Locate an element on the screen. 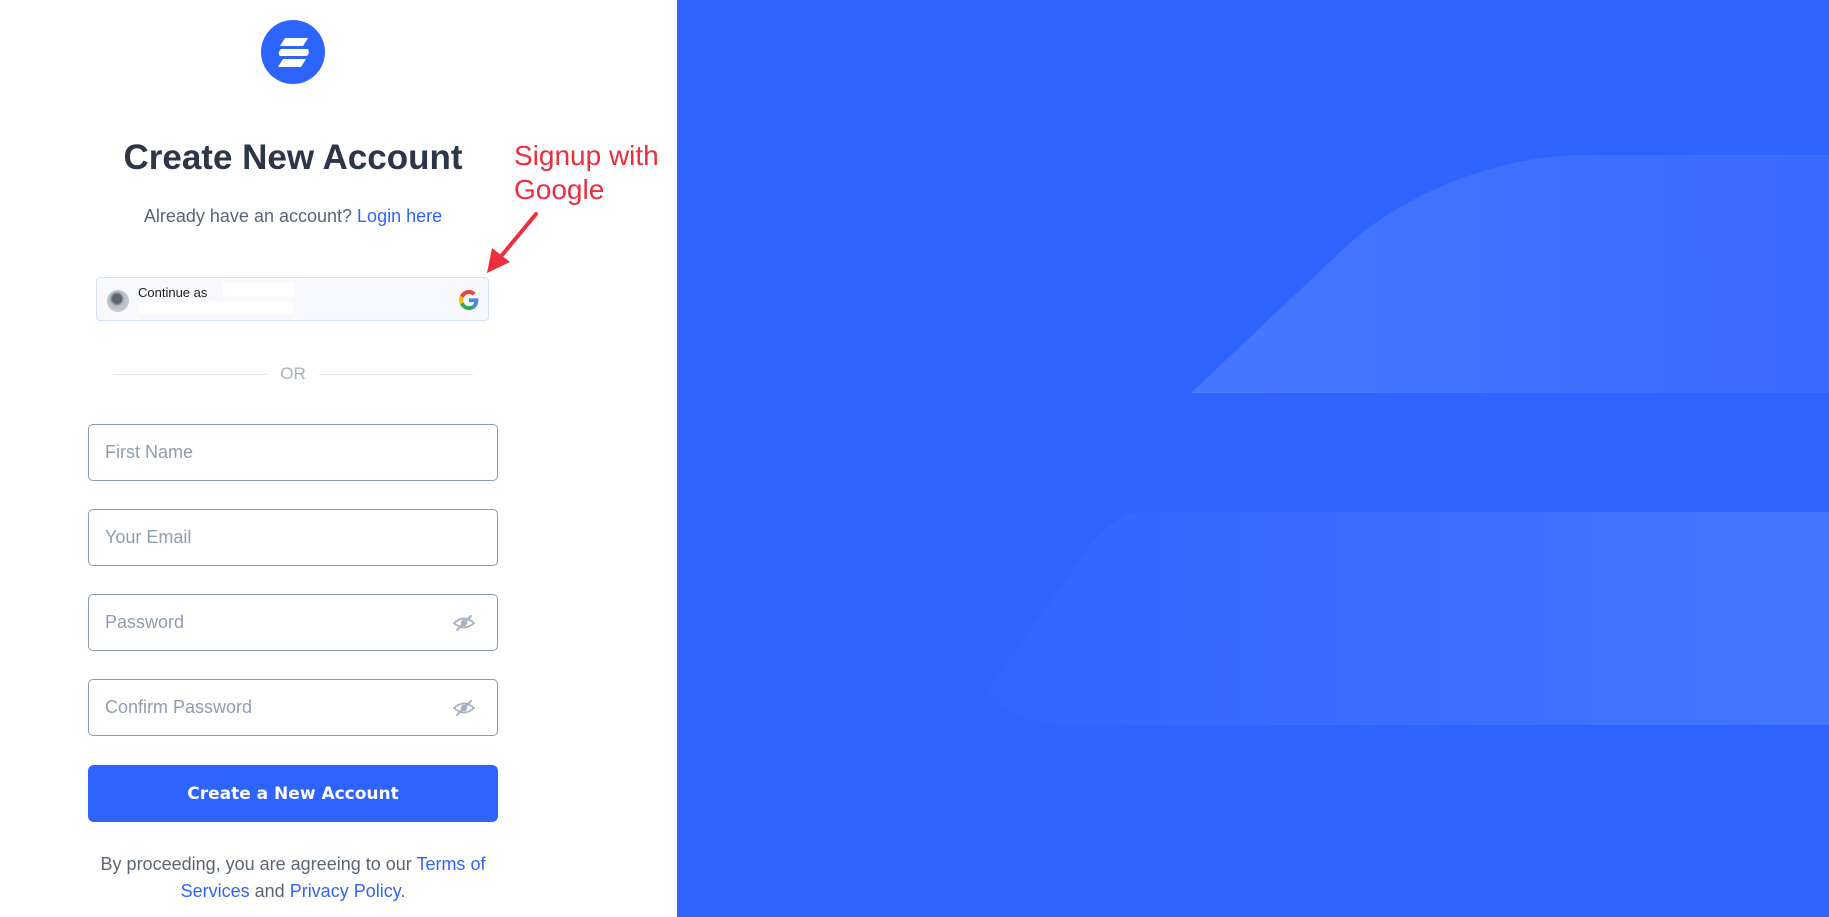  signup-with-google-annotation: Signup with Google is located at coordinates (586, 173).